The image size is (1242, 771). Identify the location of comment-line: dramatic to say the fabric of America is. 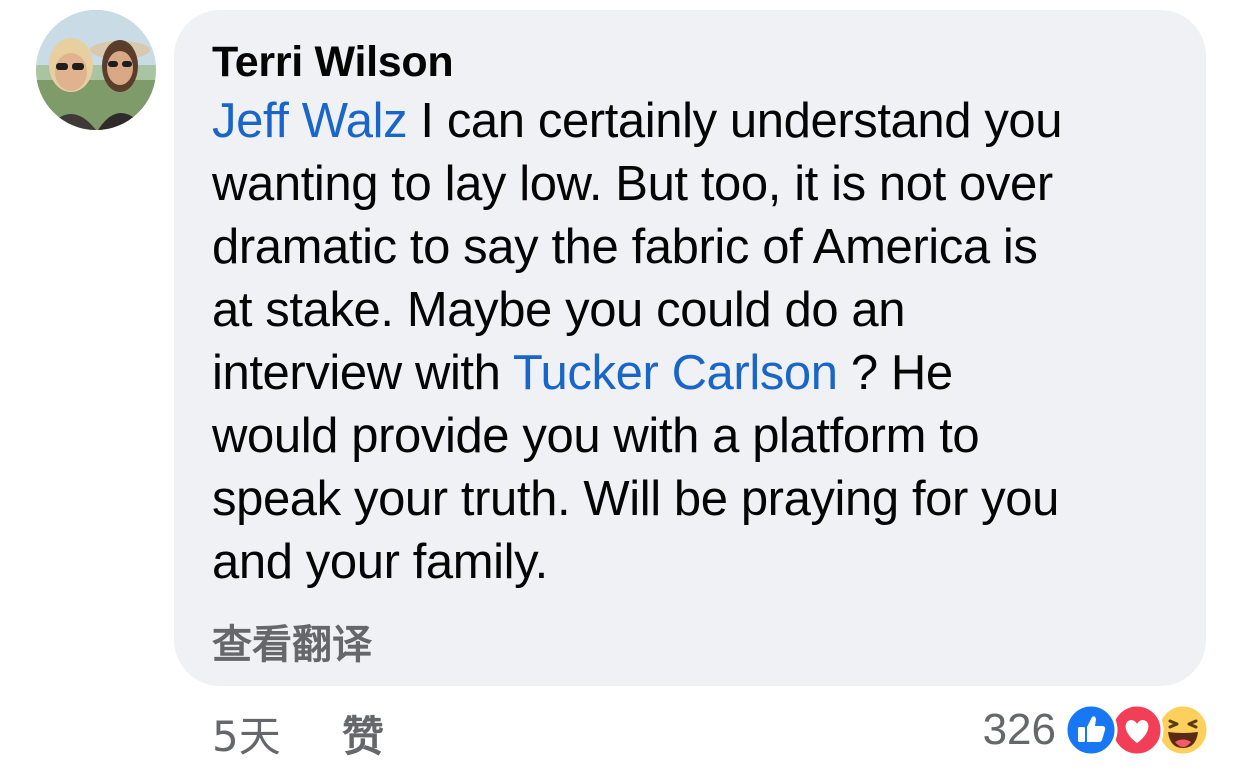
(707, 247).